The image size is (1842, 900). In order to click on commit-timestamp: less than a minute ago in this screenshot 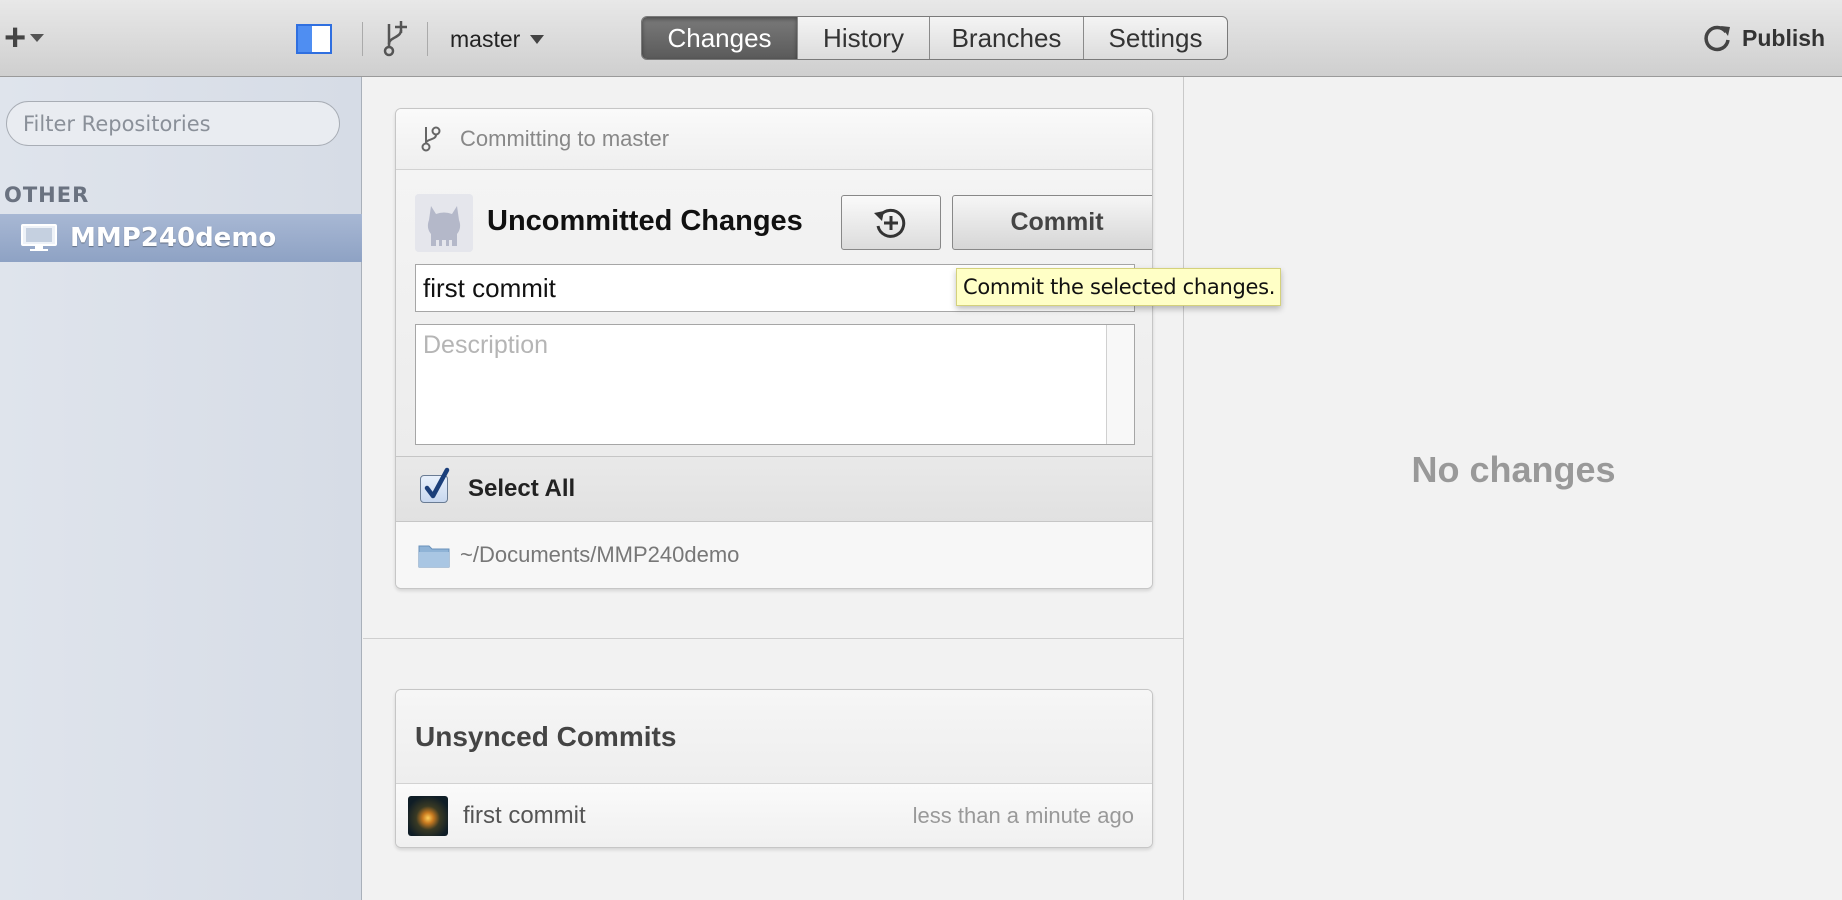, I will do `click(1023, 815)`.